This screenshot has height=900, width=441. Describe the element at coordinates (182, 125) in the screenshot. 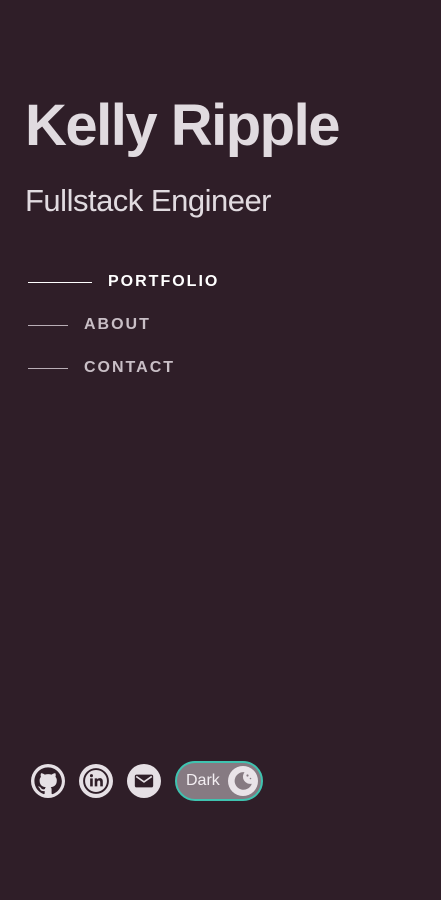

I see `page-title: Kelly Ripple` at that location.